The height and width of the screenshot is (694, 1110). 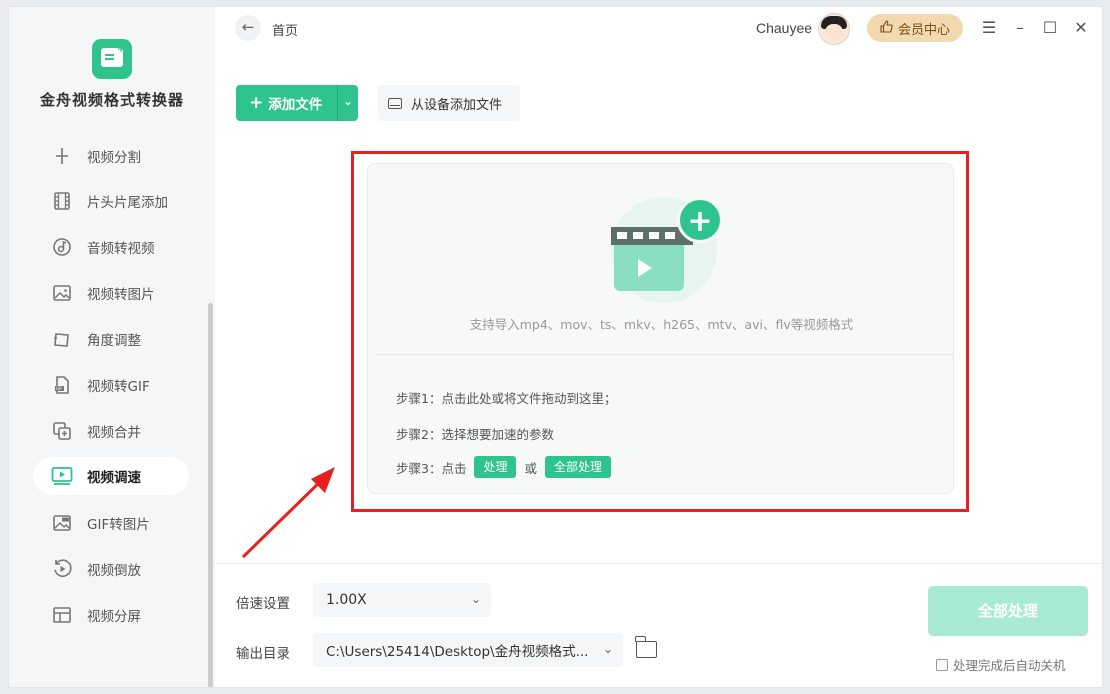 I want to click on avatar, so click(x=834, y=29).